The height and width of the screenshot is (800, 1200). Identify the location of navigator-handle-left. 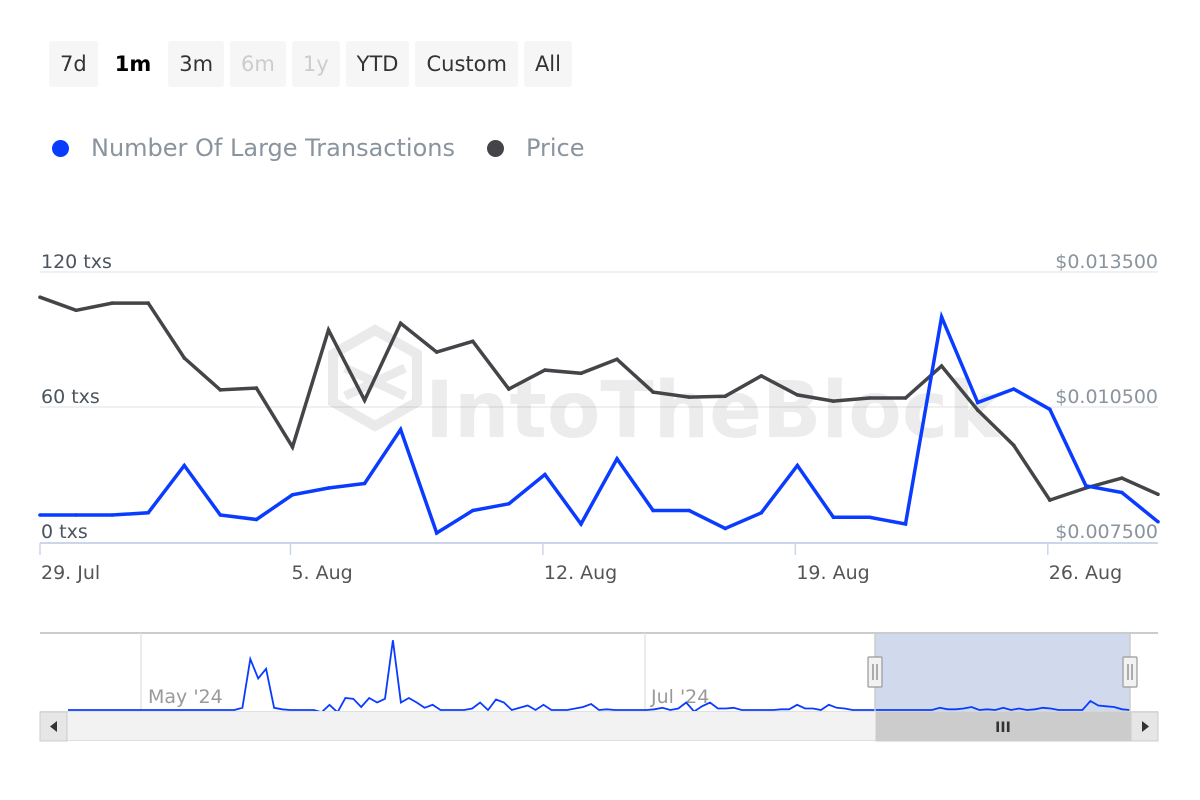
(875, 672).